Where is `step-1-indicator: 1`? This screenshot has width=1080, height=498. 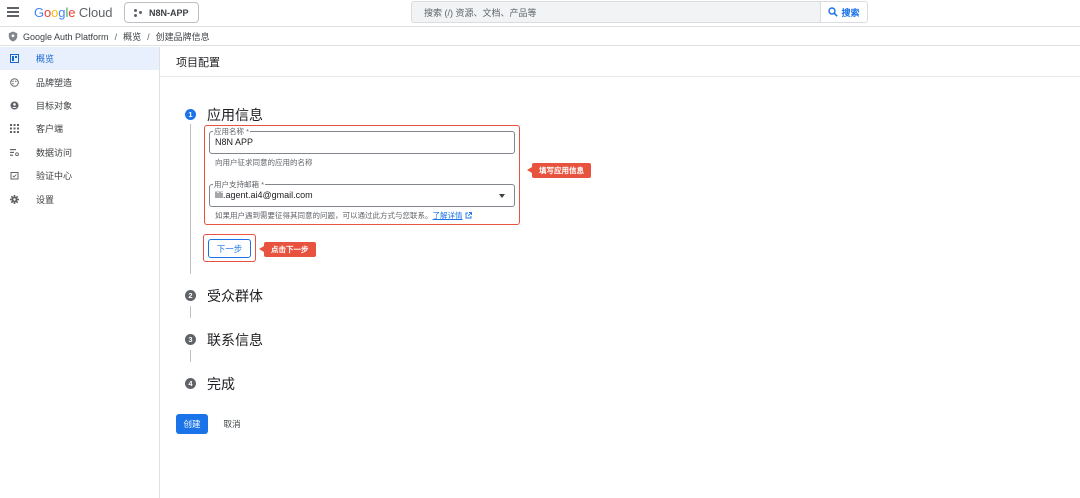 step-1-indicator: 1 is located at coordinates (190, 114).